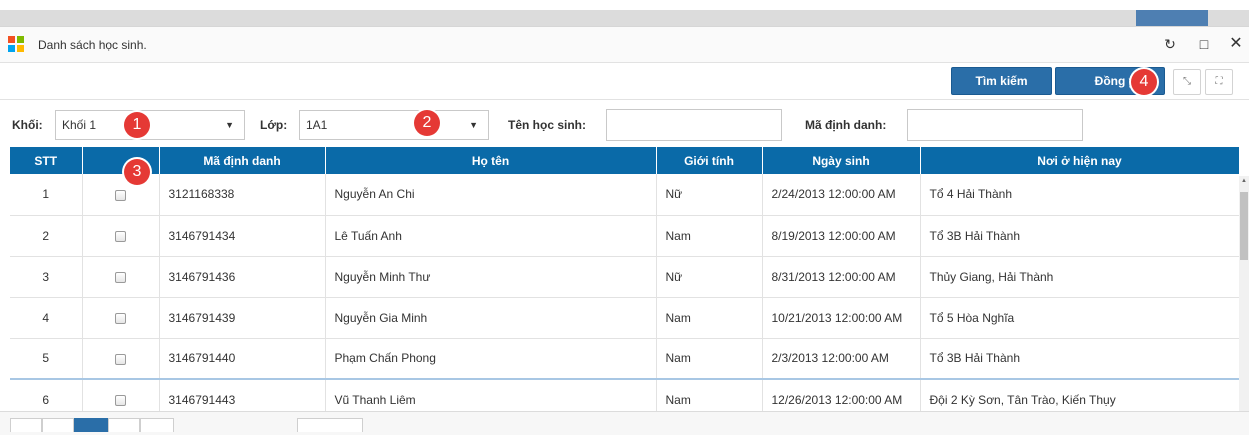 Image resolution: width=1249 pixels, height=435 pixels. Describe the element at coordinates (92, 45) in the screenshot. I see `dialog-title: Danh sách học sinh.` at that location.